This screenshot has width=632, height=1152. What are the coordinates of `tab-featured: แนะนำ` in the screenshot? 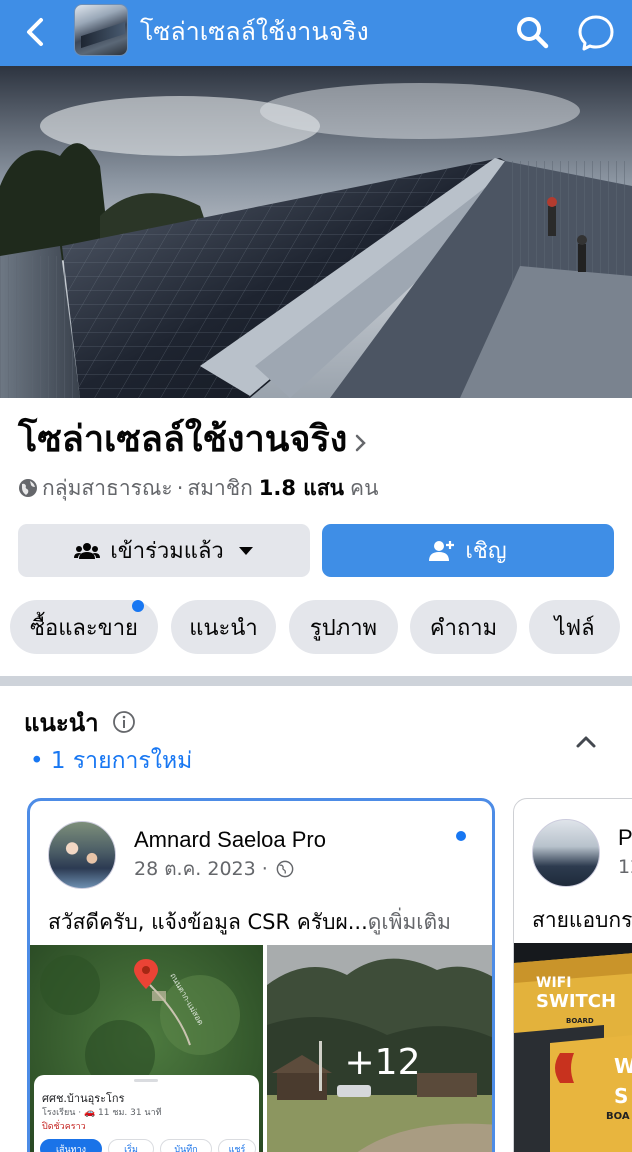 It's located at (223, 627).